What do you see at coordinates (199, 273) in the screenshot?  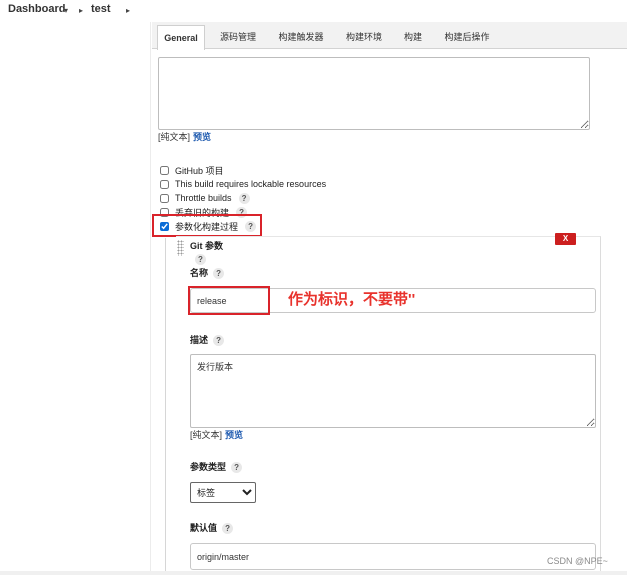 I see `name-label-text: 名称` at bounding box center [199, 273].